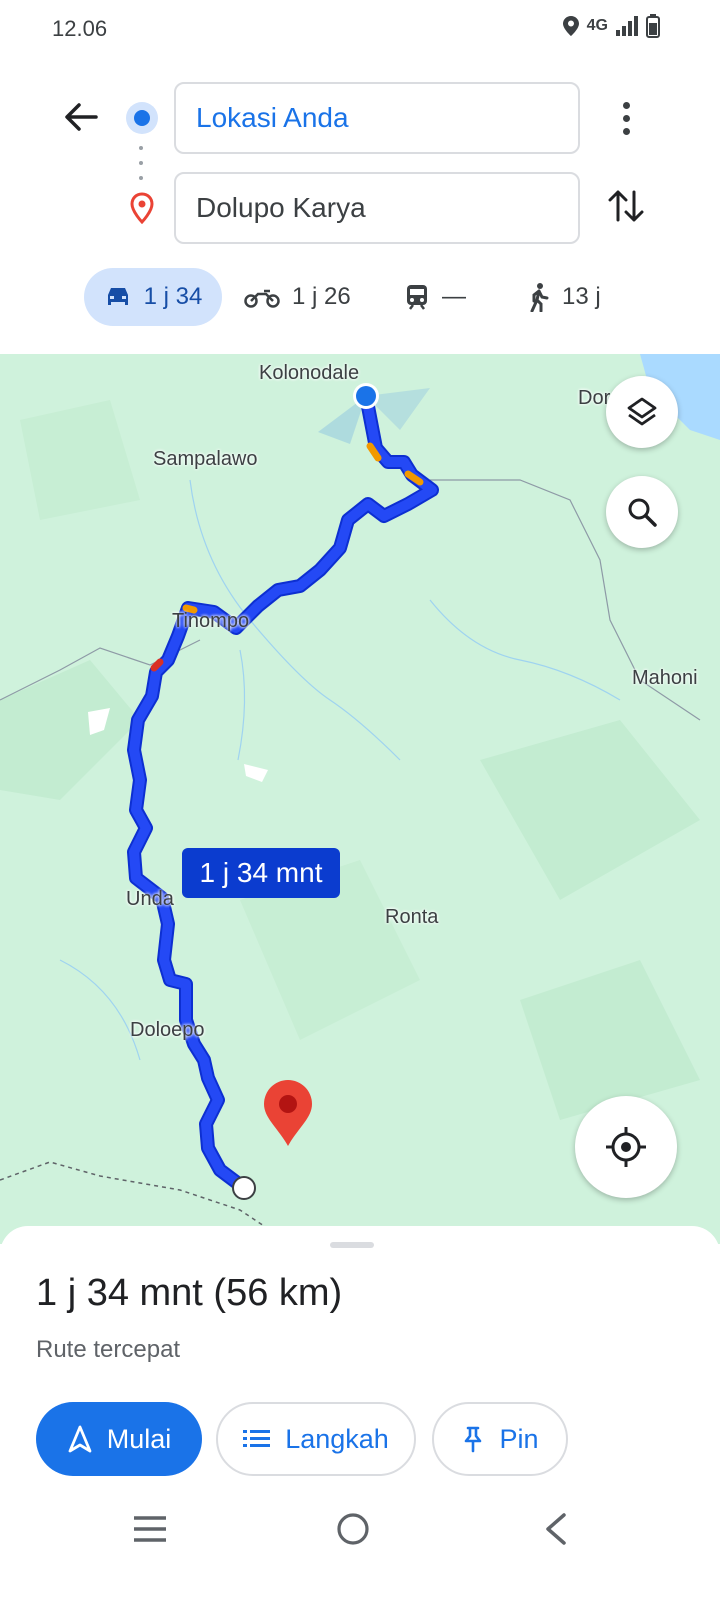 The width and height of the screenshot is (720, 1600). What do you see at coordinates (570, 26) in the screenshot?
I see `location-icon` at bounding box center [570, 26].